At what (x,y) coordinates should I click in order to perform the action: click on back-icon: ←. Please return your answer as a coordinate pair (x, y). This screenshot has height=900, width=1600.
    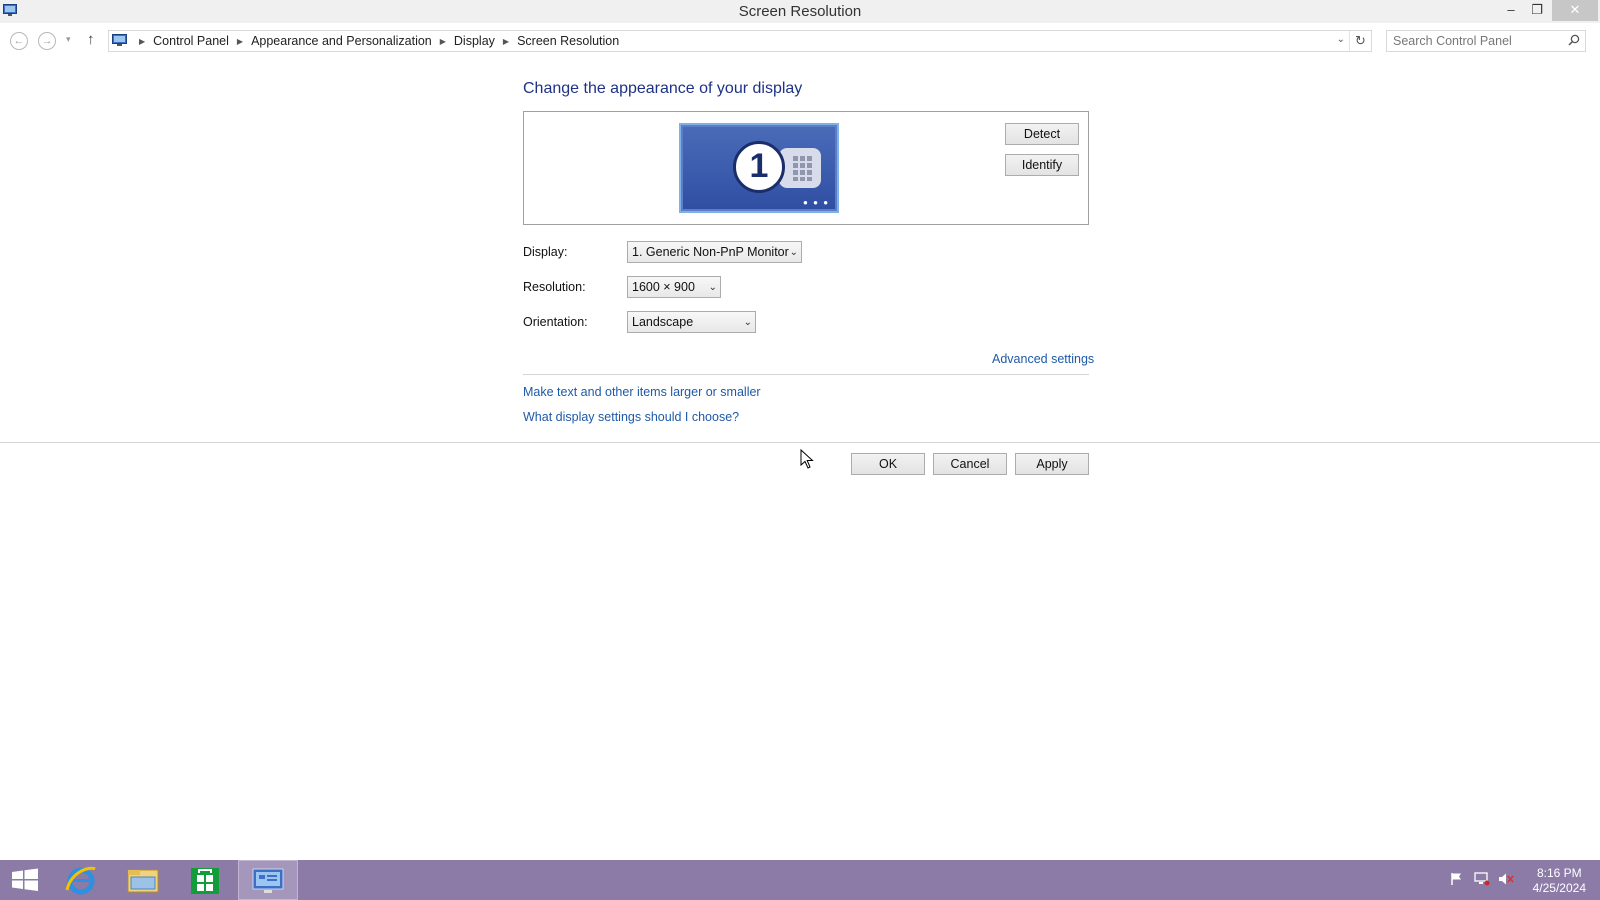
    Looking at the image, I should click on (19, 41).